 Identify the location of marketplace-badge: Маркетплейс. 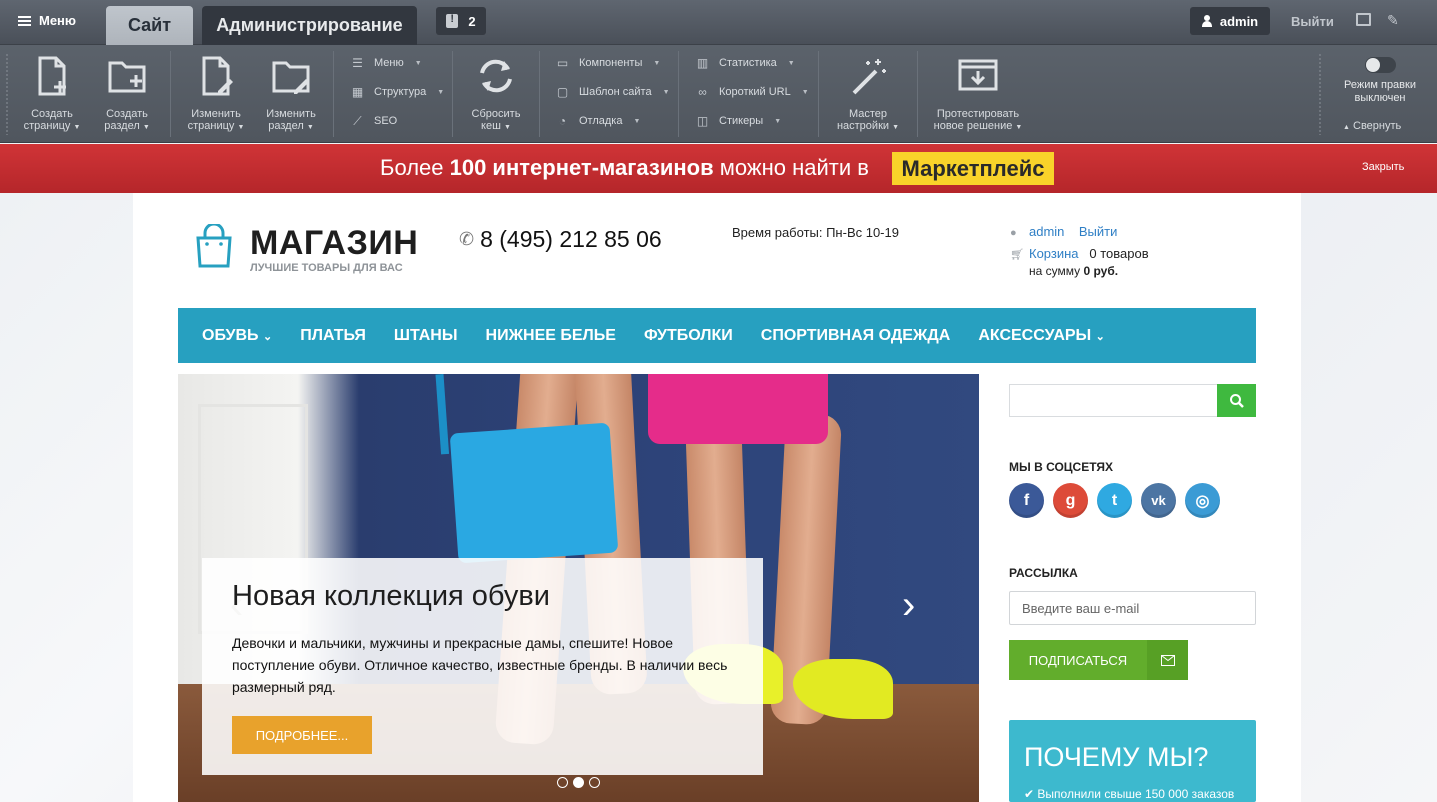
(973, 168).